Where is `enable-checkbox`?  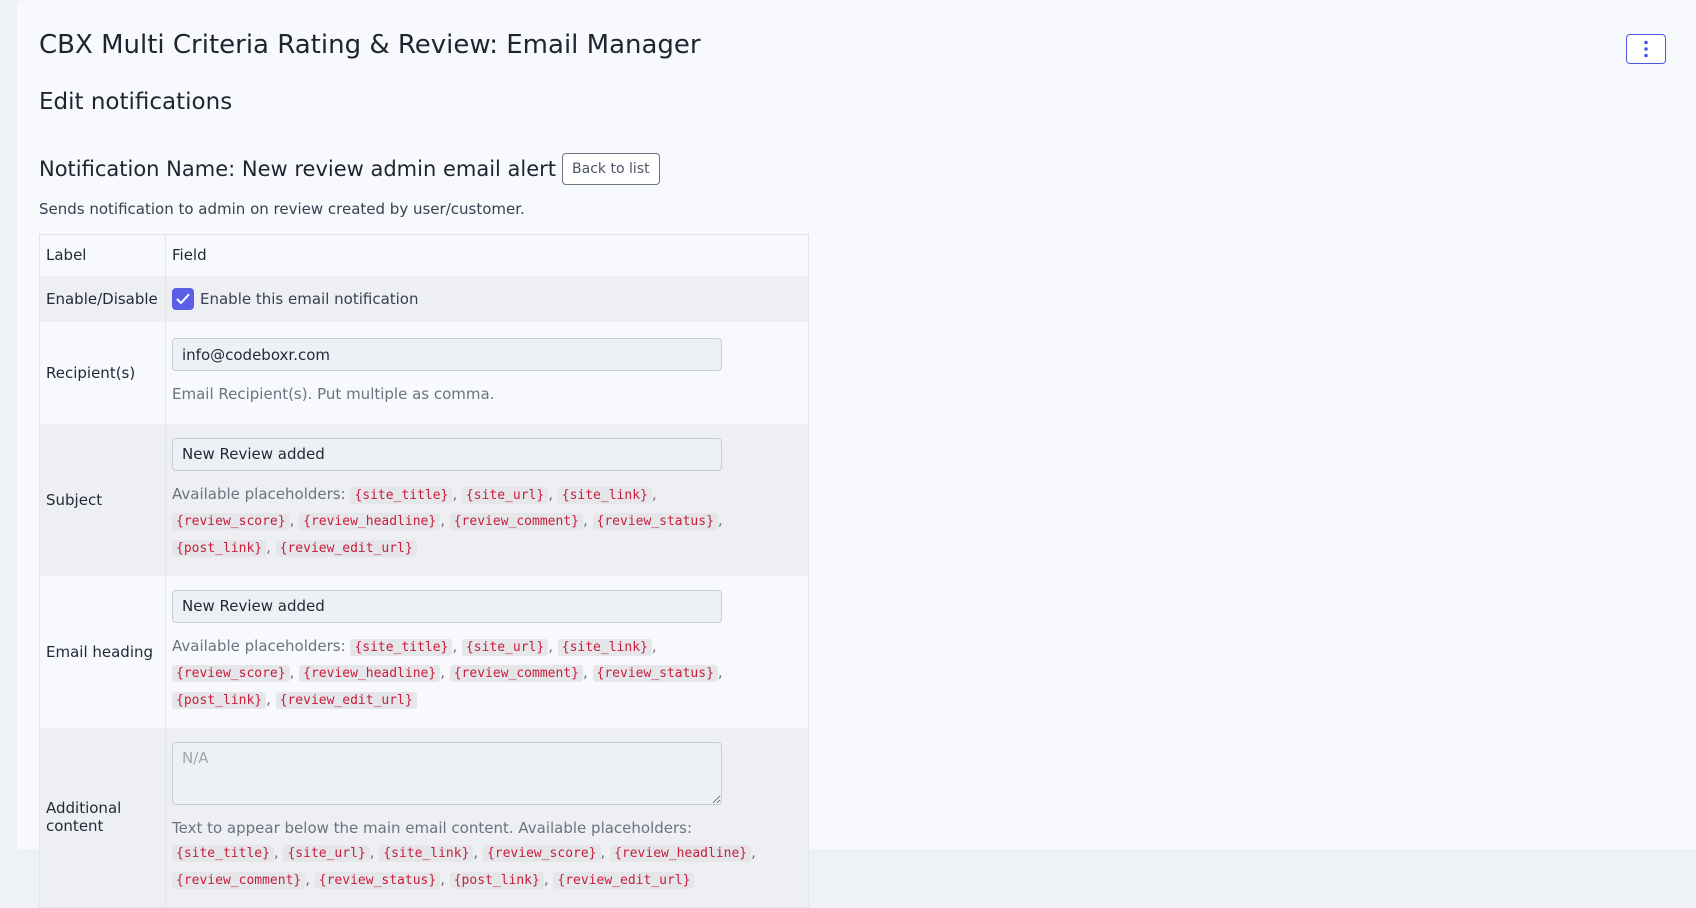 enable-checkbox is located at coordinates (183, 298).